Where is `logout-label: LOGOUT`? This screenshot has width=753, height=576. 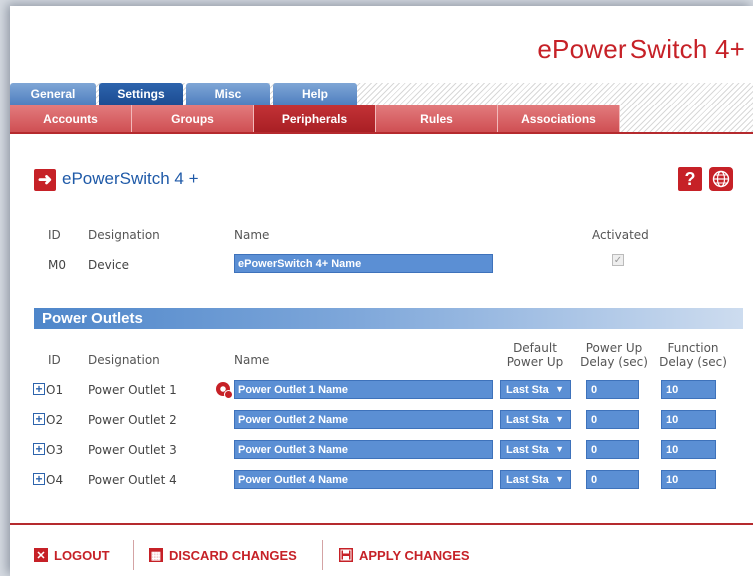 logout-label: LOGOUT is located at coordinates (82, 555).